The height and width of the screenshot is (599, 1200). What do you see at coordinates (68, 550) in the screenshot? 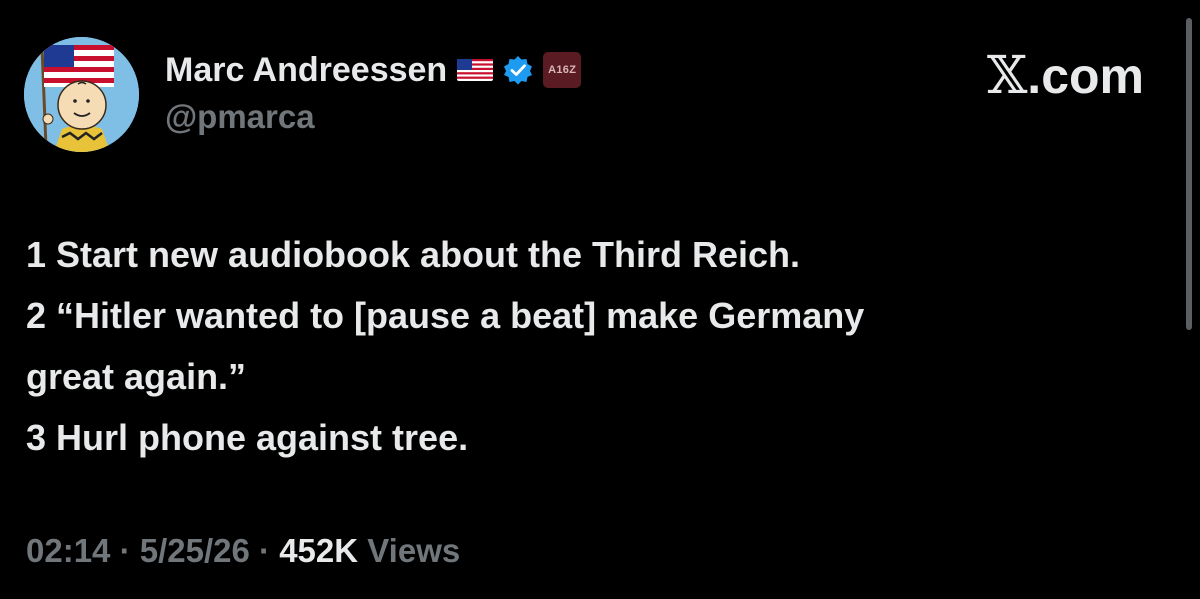
I see `tweet-time: 02:14` at bounding box center [68, 550].